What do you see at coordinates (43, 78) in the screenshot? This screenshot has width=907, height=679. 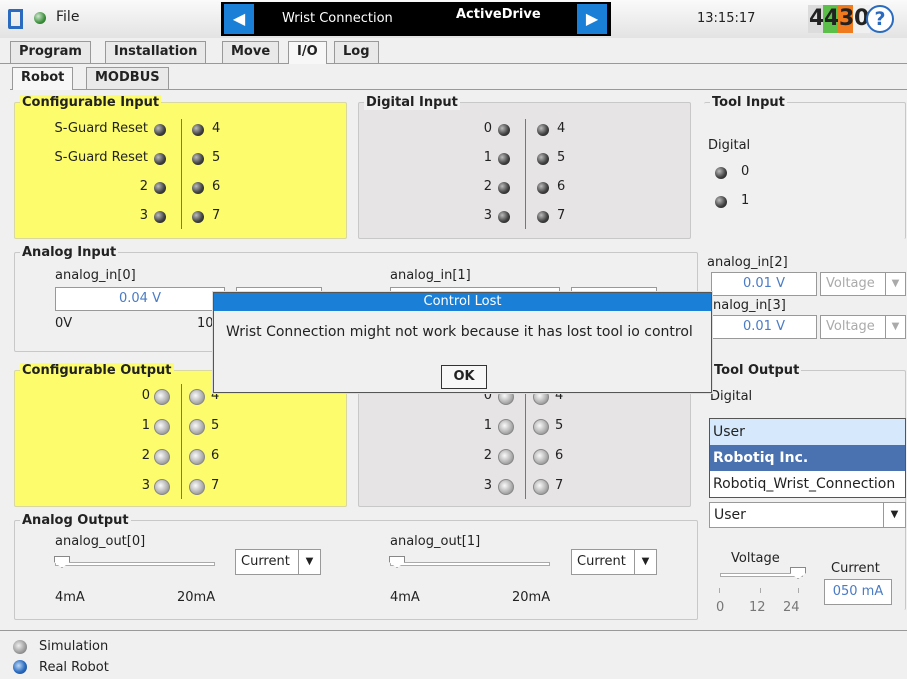 I see `subtab-robot: Robot` at bounding box center [43, 78].